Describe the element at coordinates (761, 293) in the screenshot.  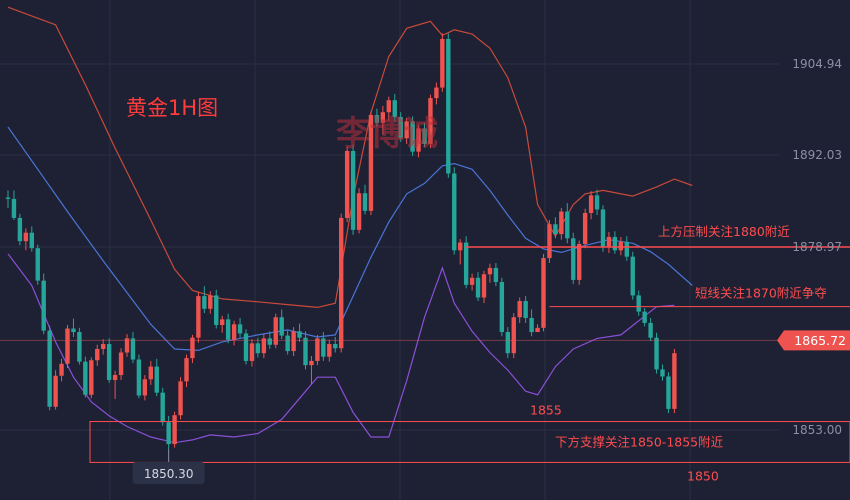
I see `shortline-label: 短线关注1870附近争夺` at that location.